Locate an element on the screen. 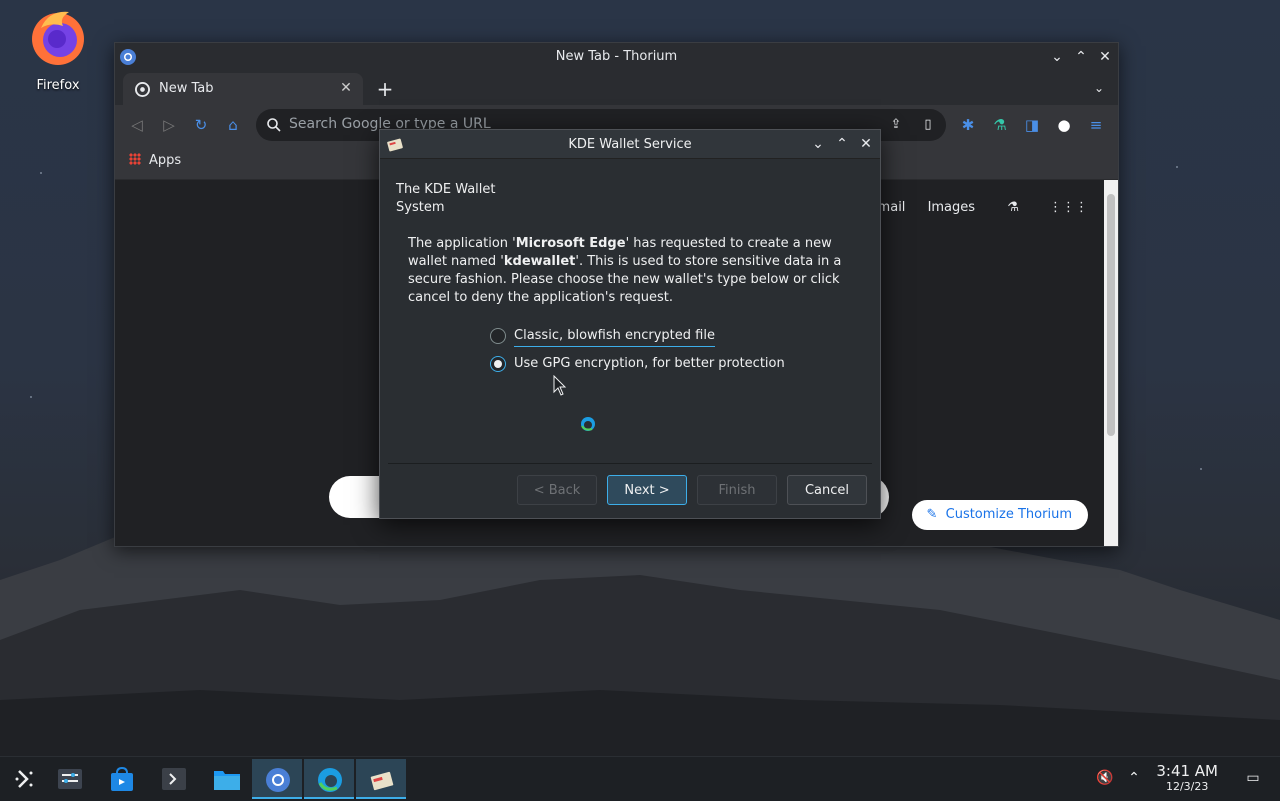 This screenshot has width=1280, height=801. apps-grid-icon is located at coordinates (135, 159).